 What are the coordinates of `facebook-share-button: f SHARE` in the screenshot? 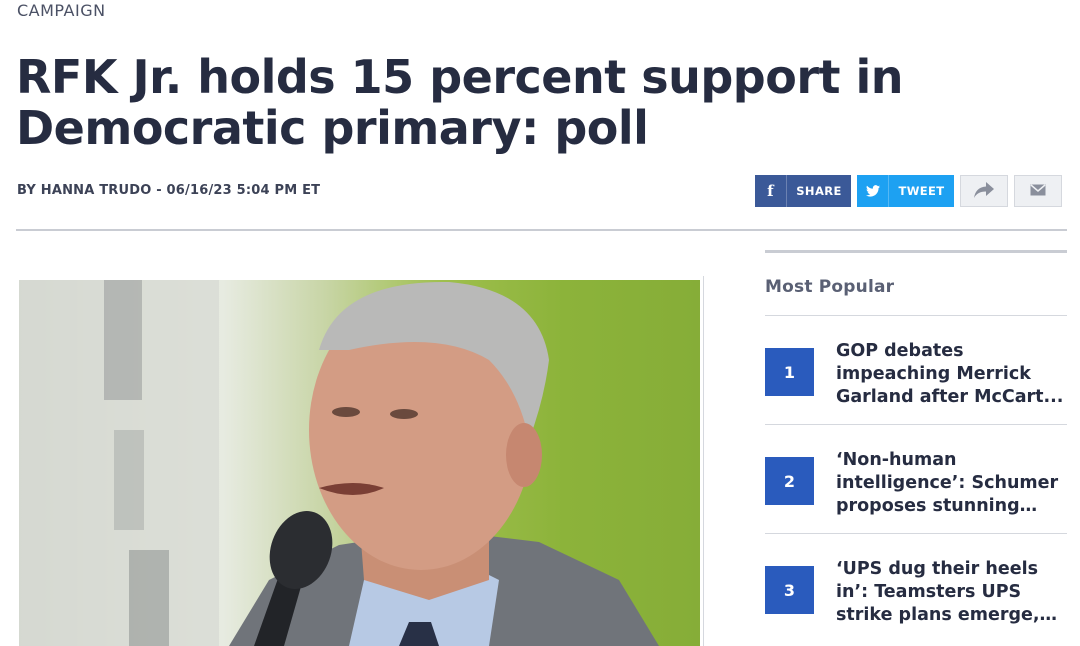 It's located at (803, 191).